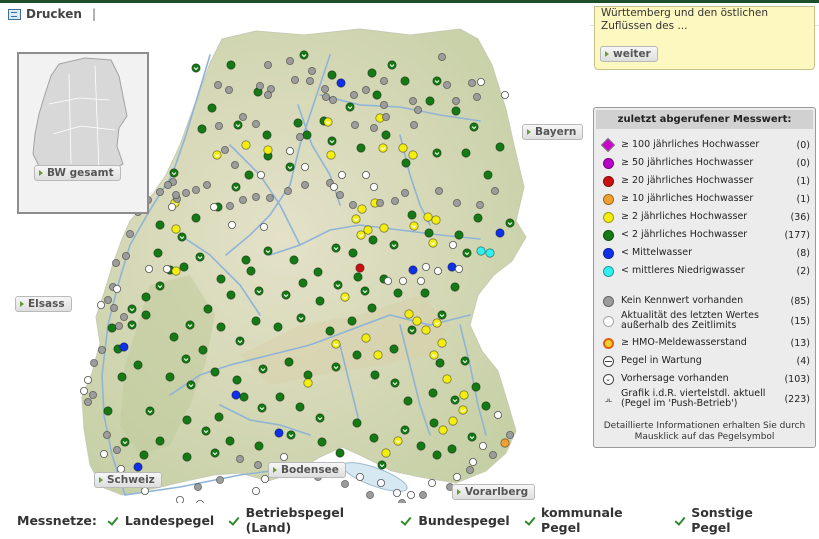 The height and width of the screenshot is (539, 819). I want to click on overview-map-panel, so click(83, 133).